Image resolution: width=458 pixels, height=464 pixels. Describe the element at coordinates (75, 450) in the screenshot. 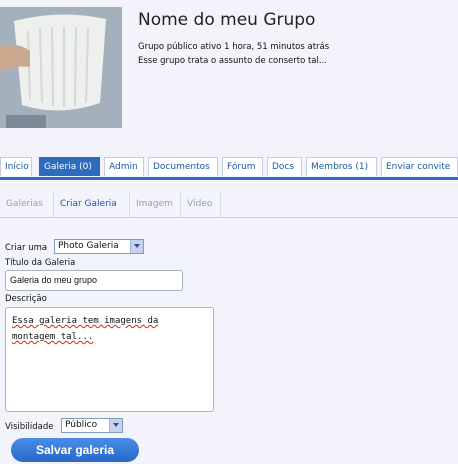

I see `save-gallery-button: Salvar galeria` at that location.